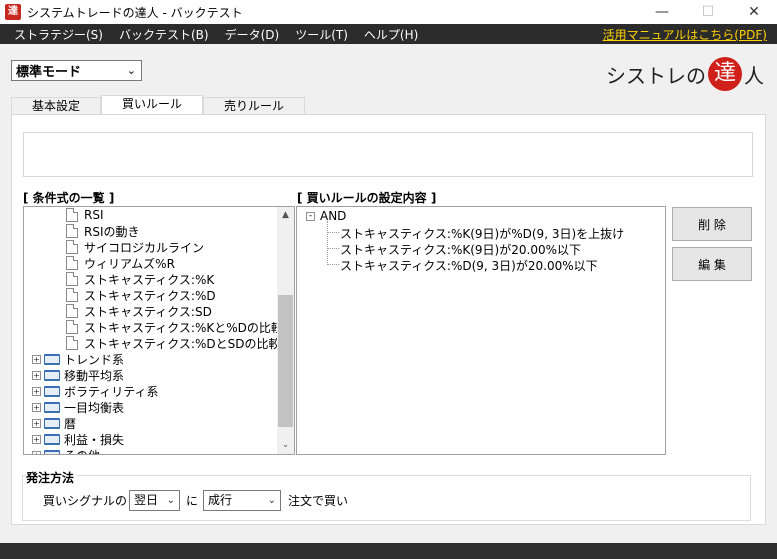 The height and width of the screenshot is (559, 777). Describe the element at coordinates (321, 34) in the screenshot. I see `menu-tools: ツール(T)` at that location.